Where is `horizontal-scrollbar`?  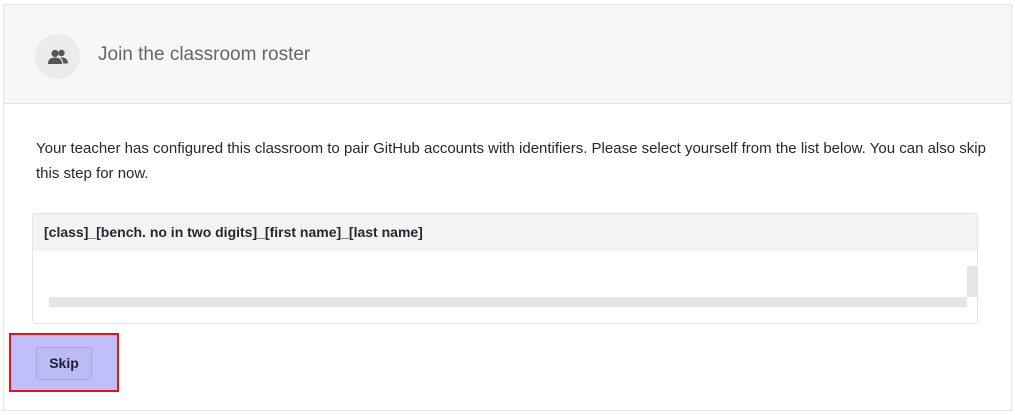 horizontal-scrollbar is located at coordinates (508, 302).